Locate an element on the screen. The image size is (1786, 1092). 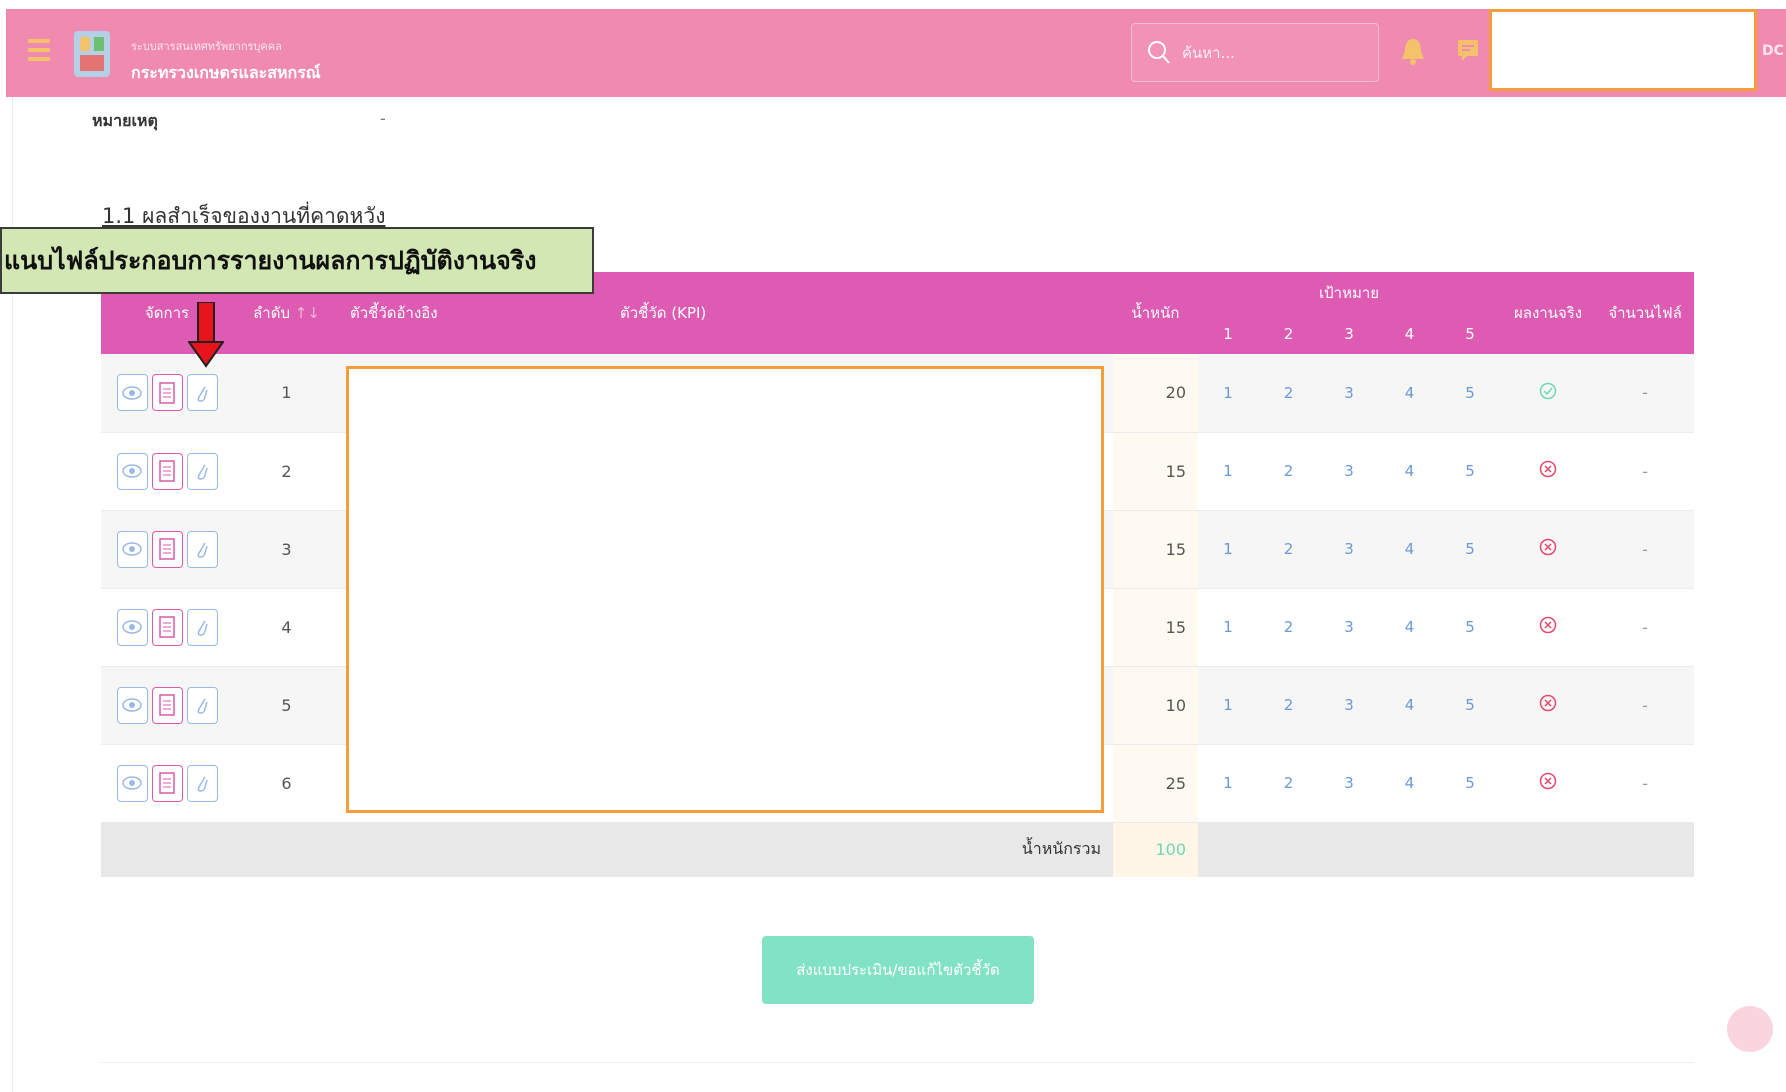
col-target-4: 4 is located at coordinates (1409, 334).